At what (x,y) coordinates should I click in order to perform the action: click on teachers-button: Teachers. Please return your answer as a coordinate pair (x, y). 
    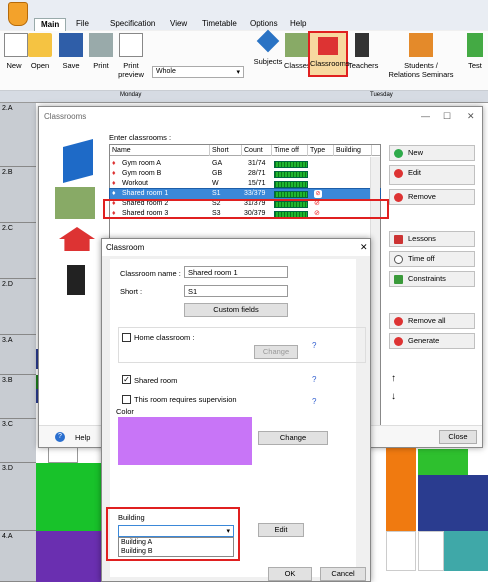
    Looking at the image, I should click on (363, 51).